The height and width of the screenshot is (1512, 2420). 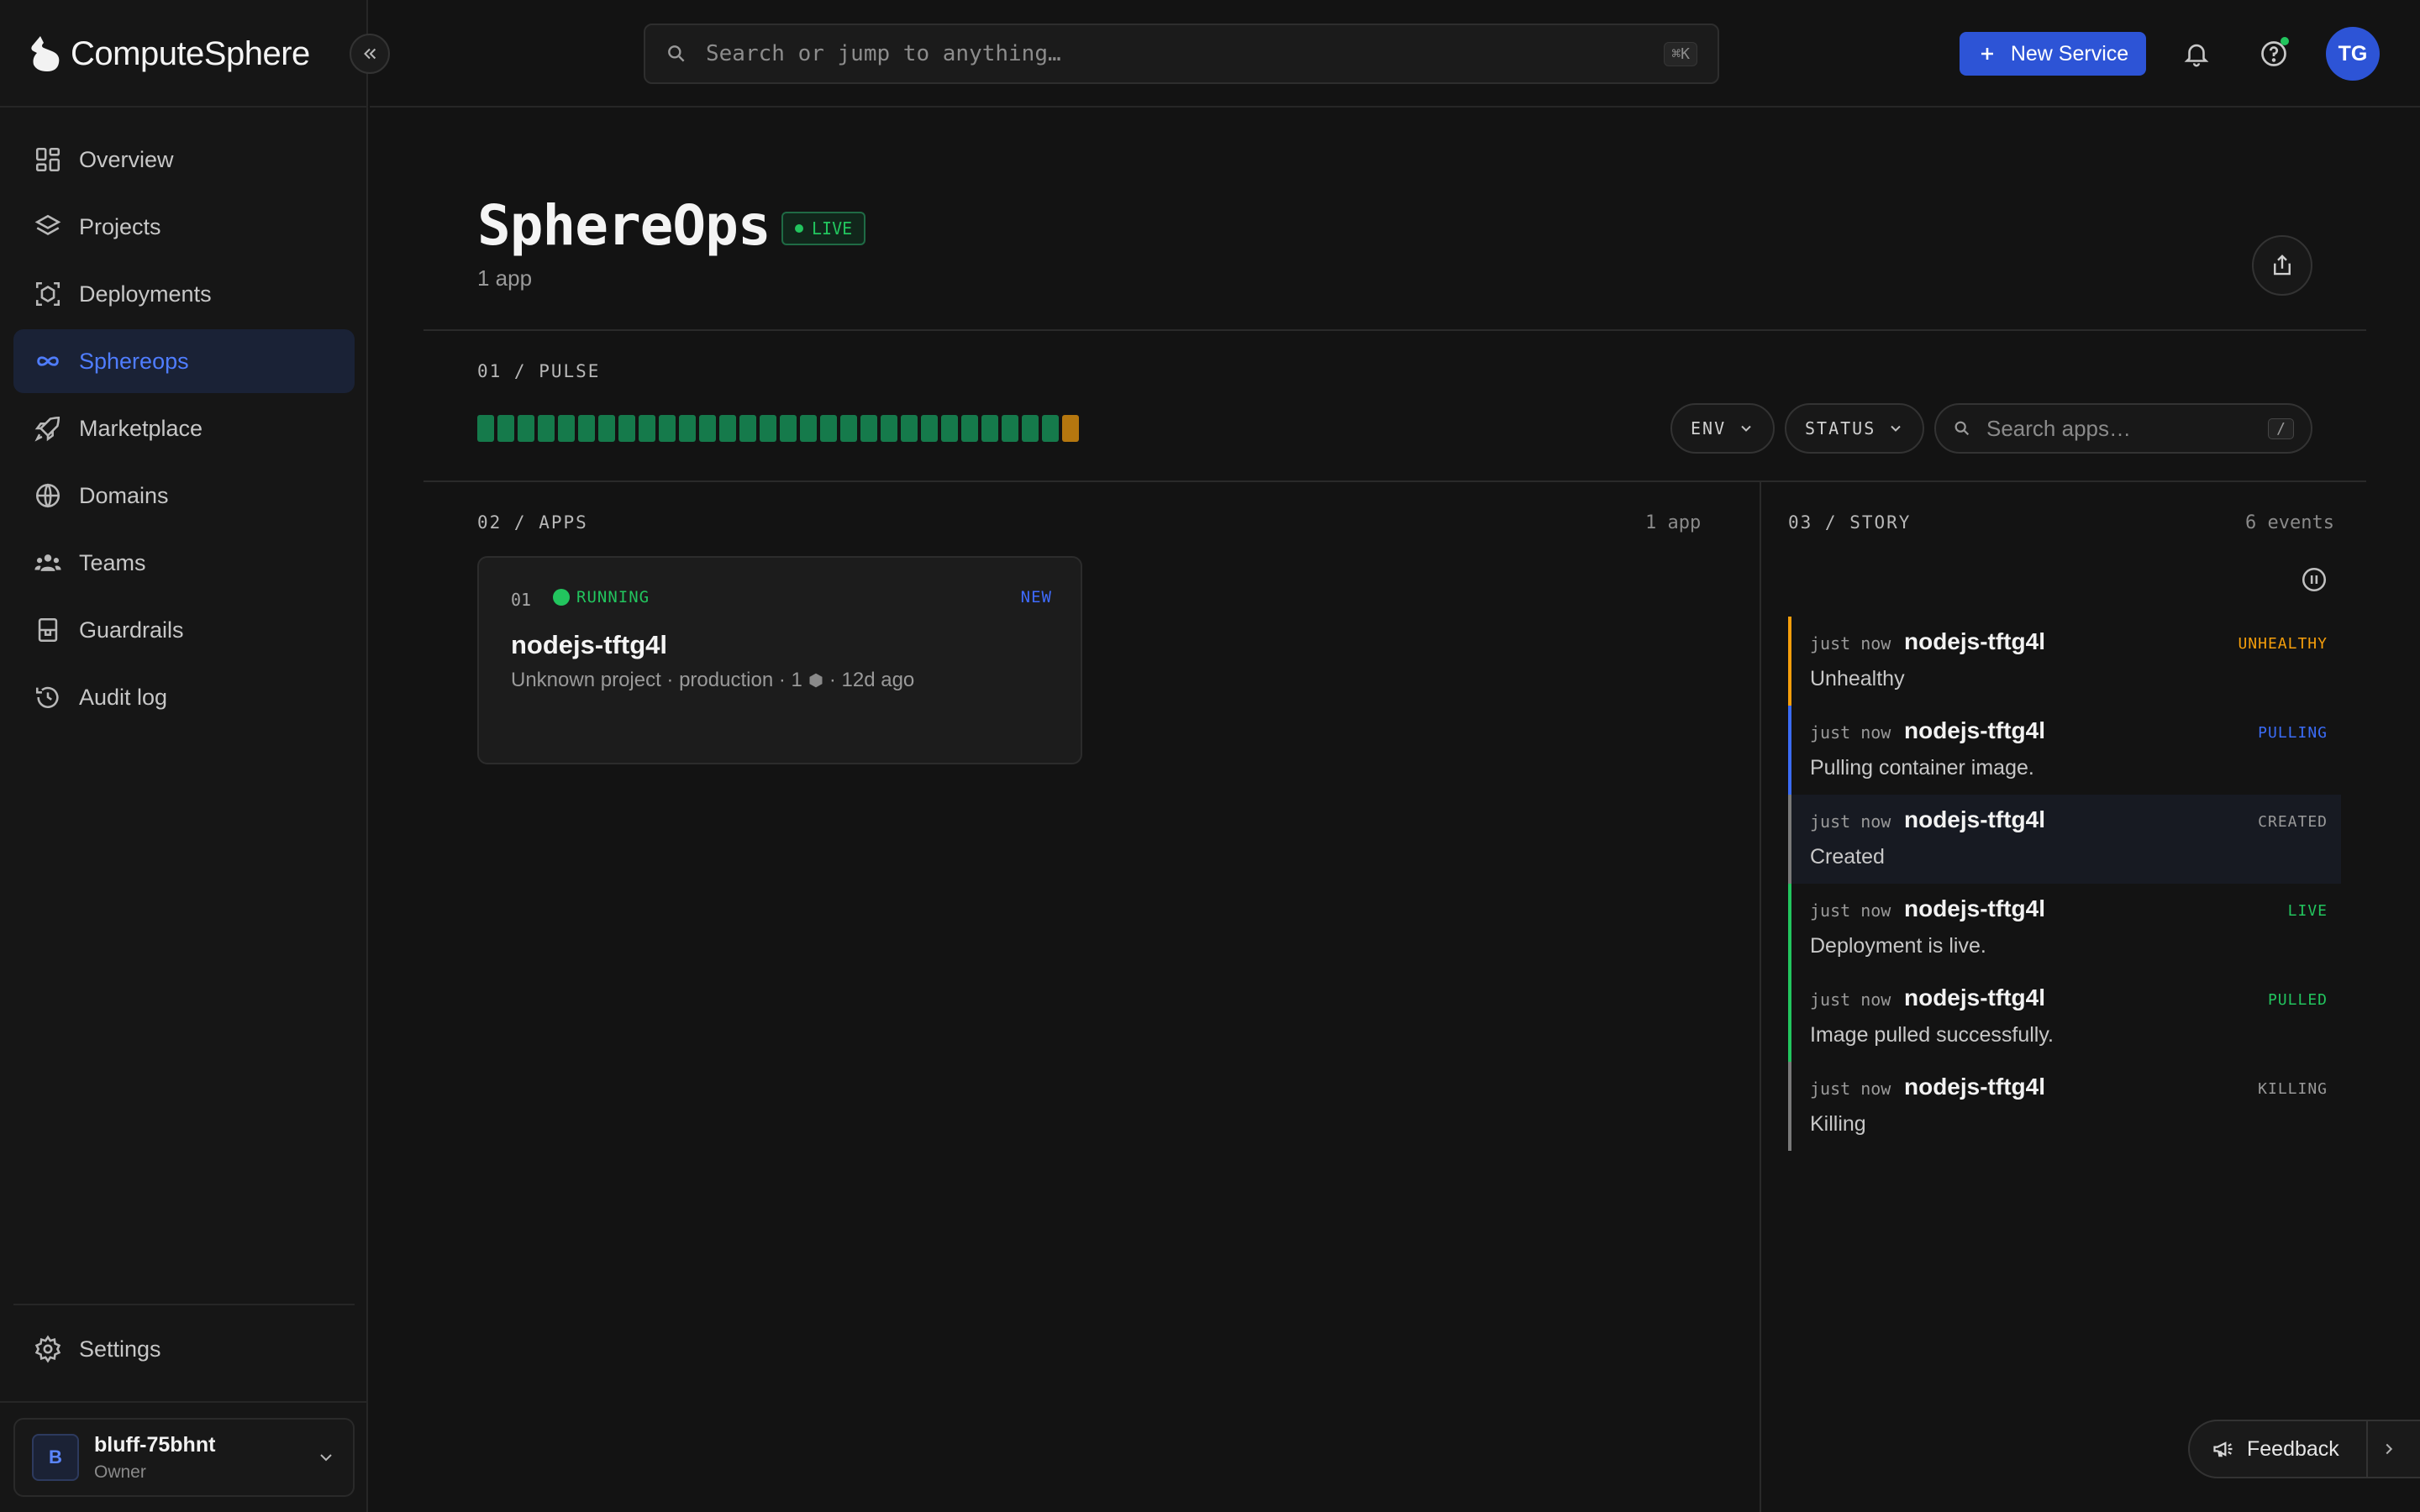 What do you see at coordinates (1838, 1124) in the screenshot?
I see `event-message: Killing` at bounding box center [1838, 1124].